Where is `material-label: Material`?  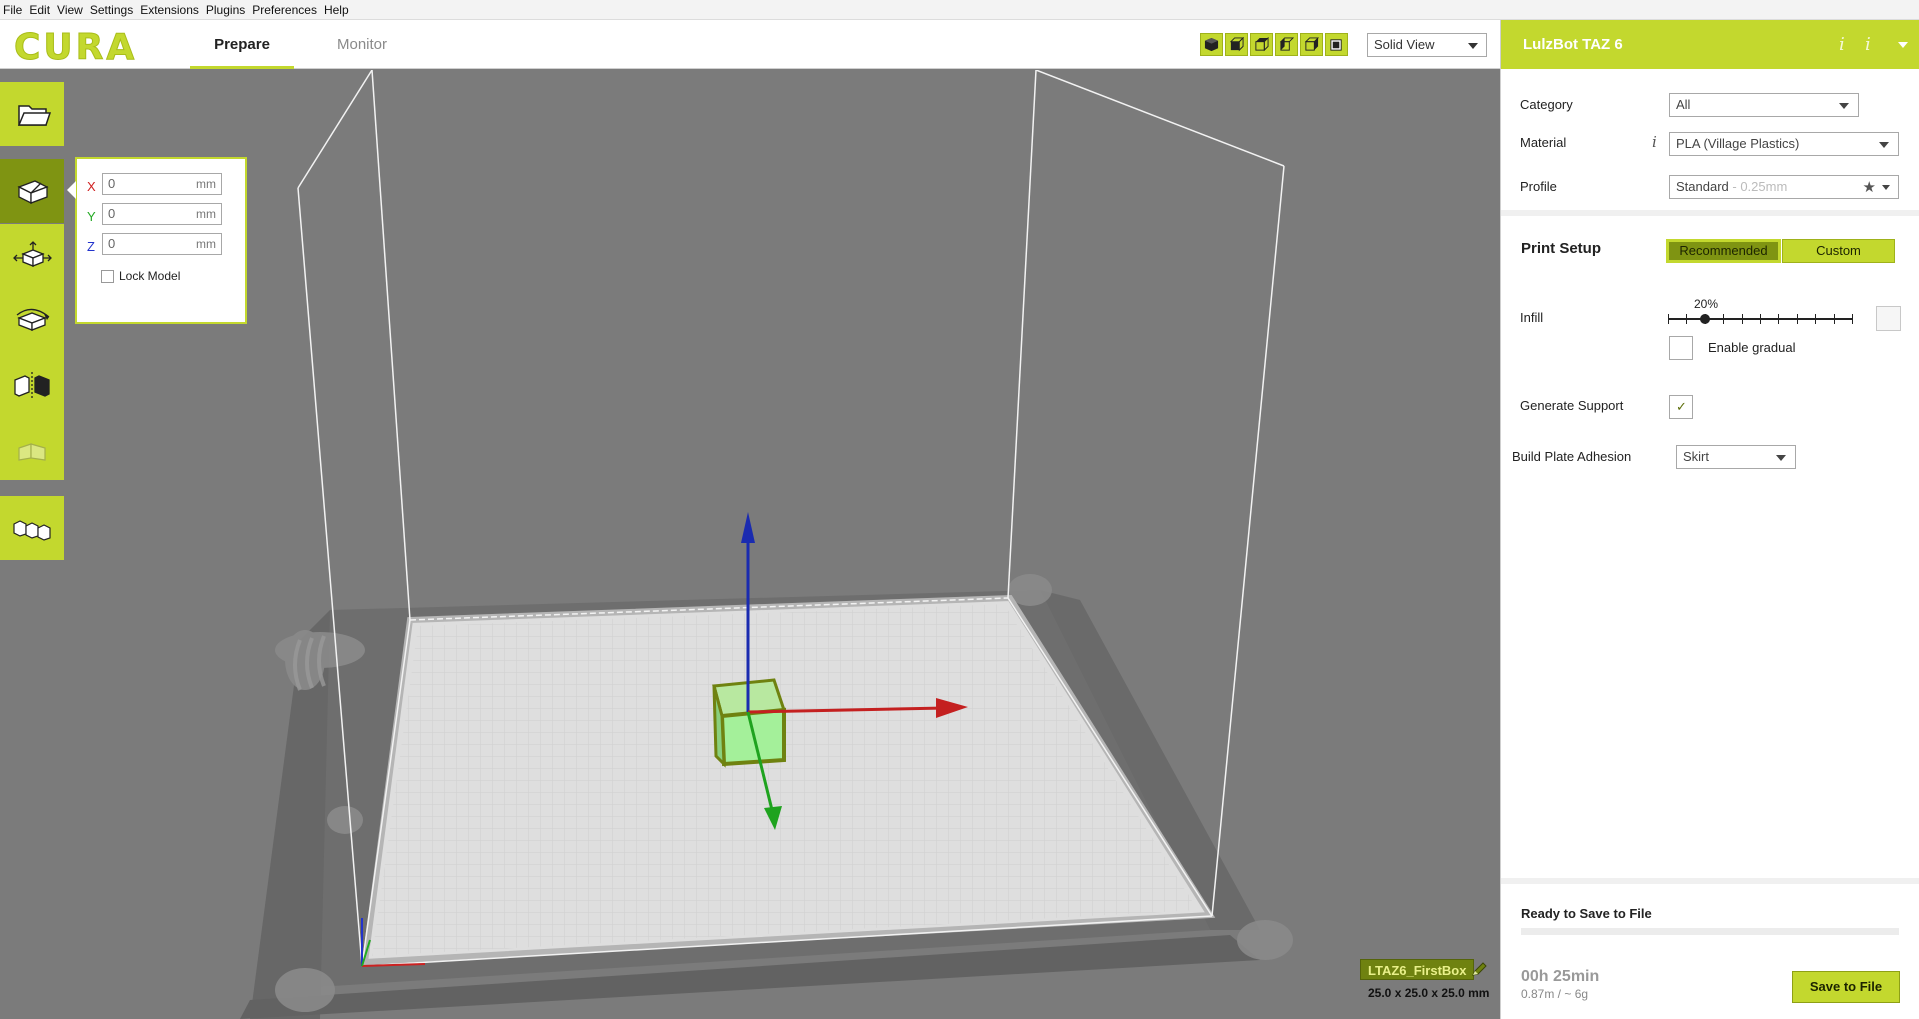 material-label: Material is located at coordinates (1543, 142).